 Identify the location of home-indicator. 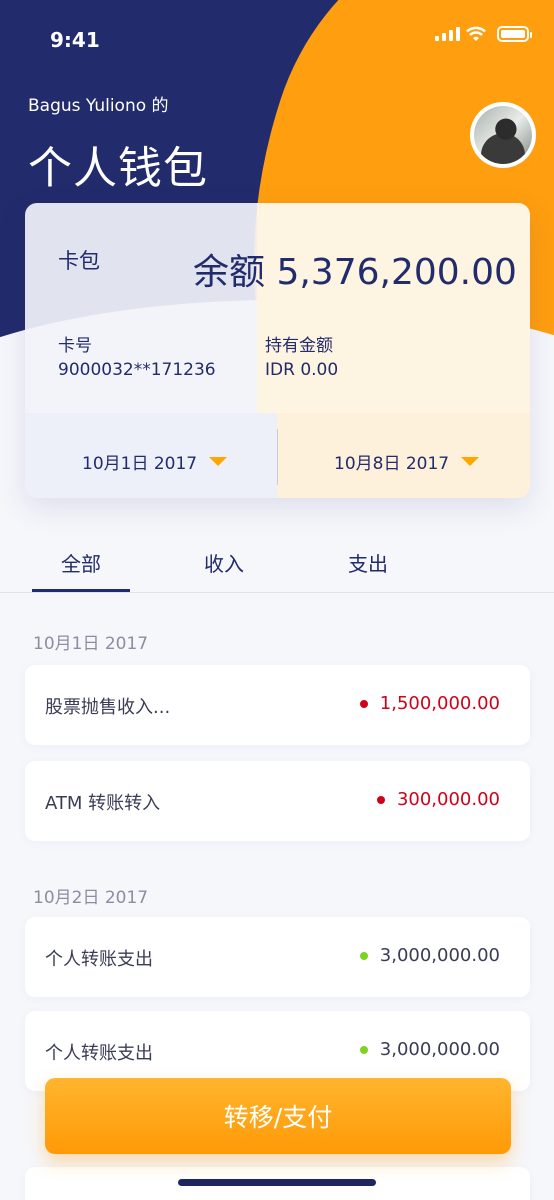
(277, 1182).